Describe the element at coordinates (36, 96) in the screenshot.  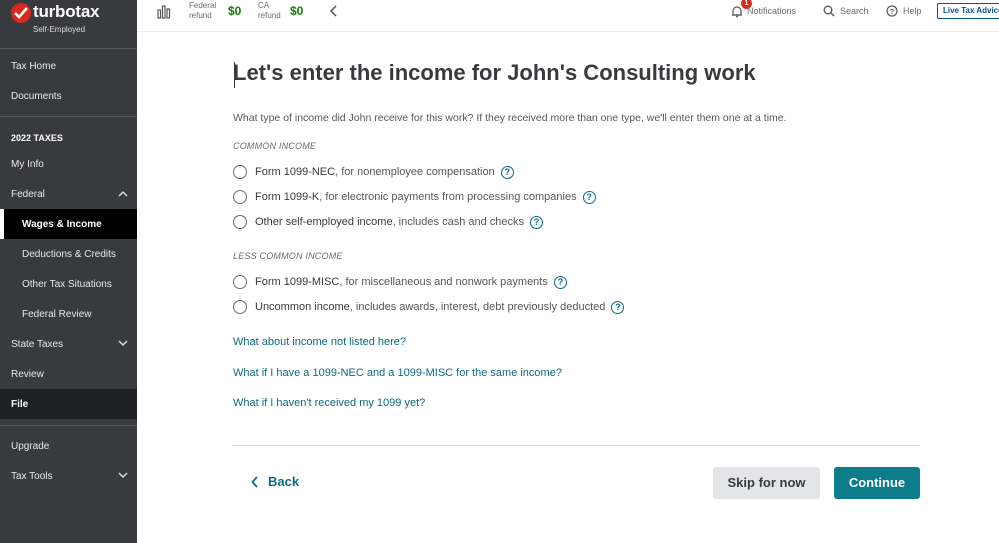
I see `sidebar-item-label: Documents` at that location.